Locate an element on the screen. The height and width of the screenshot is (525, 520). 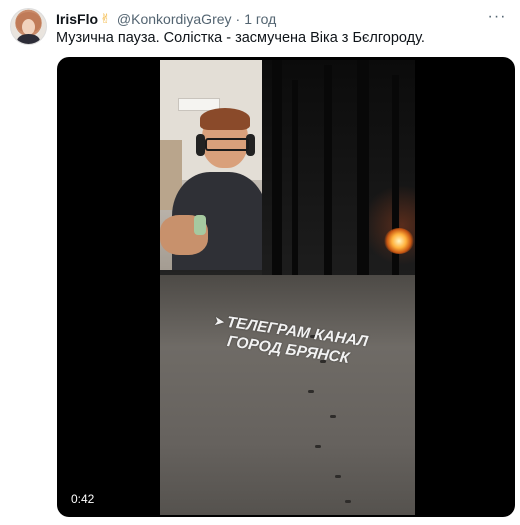
smartwatch is located at coordinates (200, 225).